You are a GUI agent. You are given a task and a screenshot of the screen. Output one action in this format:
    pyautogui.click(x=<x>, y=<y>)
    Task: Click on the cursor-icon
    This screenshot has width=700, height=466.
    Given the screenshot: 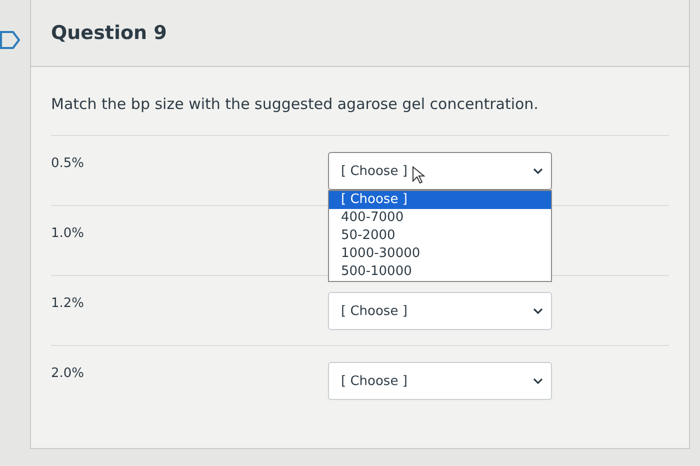 What is the action you would take?
    pyautogui.click(x=419, y=175)
    